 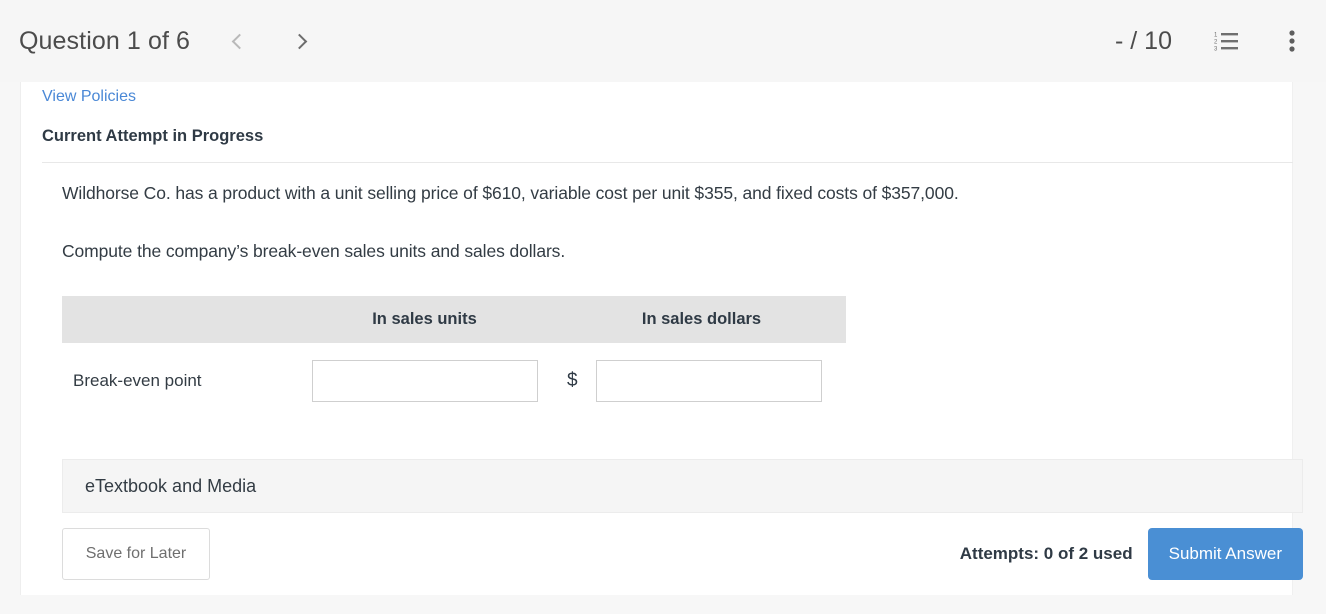 What do you see at coordinates (572, 380) in the screenshot?
I see `currency-symbol: $` at bounding box center [572, 380].